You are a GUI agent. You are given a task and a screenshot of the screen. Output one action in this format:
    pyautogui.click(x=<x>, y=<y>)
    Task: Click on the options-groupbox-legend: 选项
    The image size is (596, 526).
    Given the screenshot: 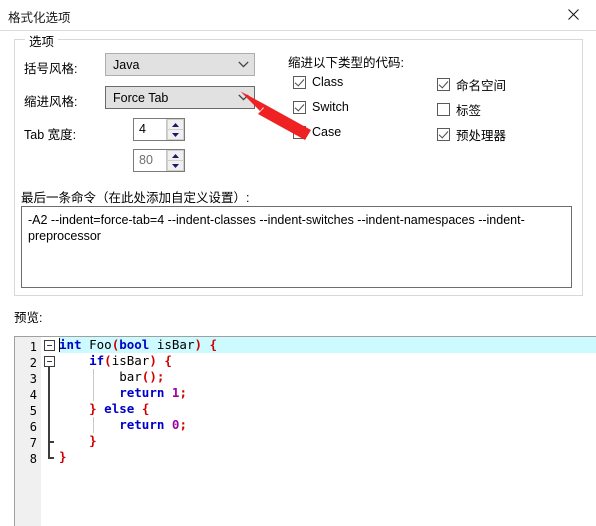 What is the action you would take?
    pyautogui.click(x=42, y=40)
    